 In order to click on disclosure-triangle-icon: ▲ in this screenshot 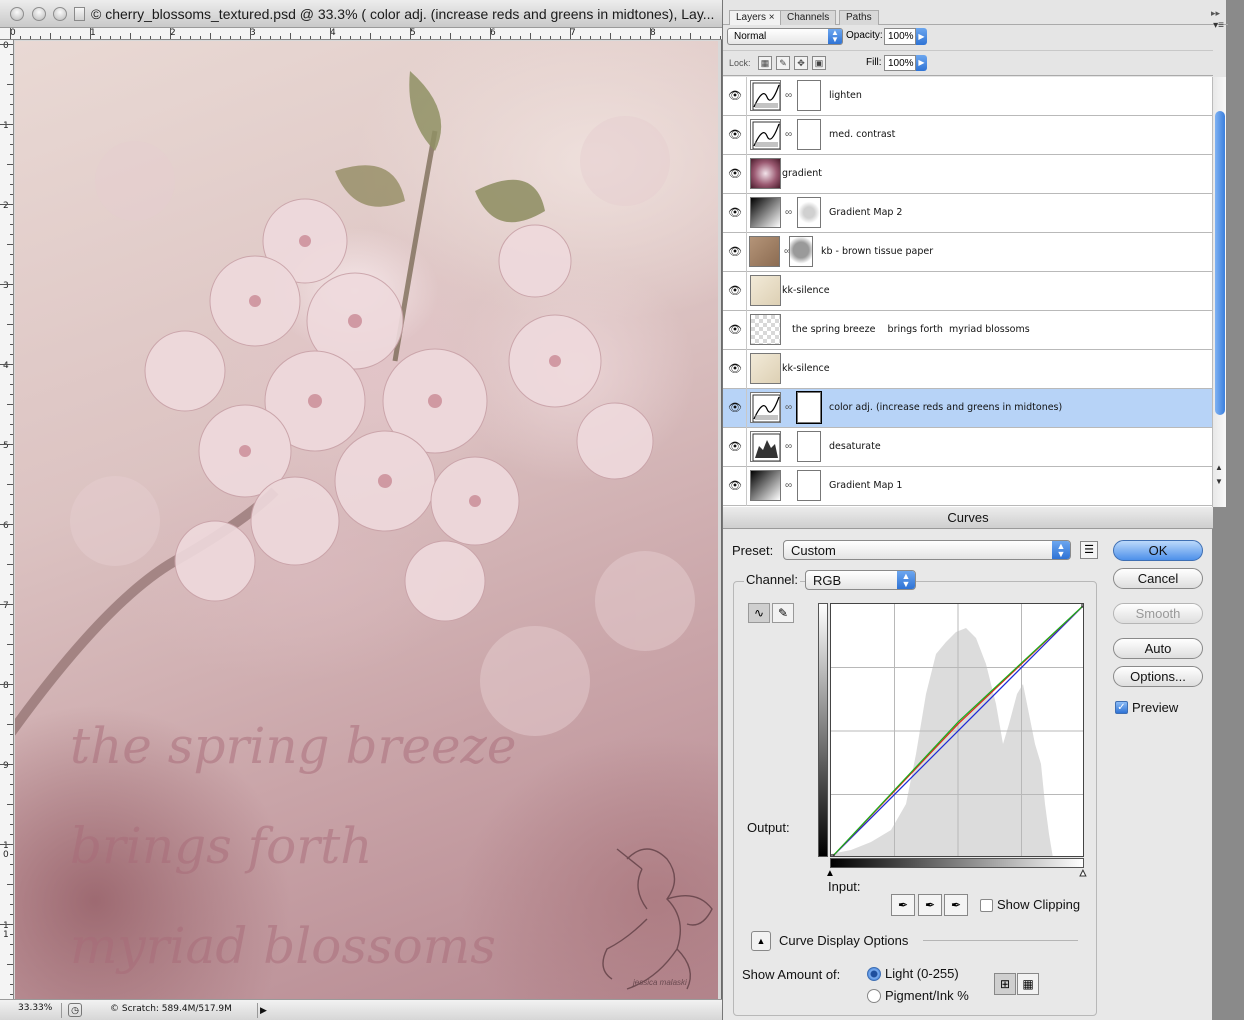, I will do `click(761, 941)`.